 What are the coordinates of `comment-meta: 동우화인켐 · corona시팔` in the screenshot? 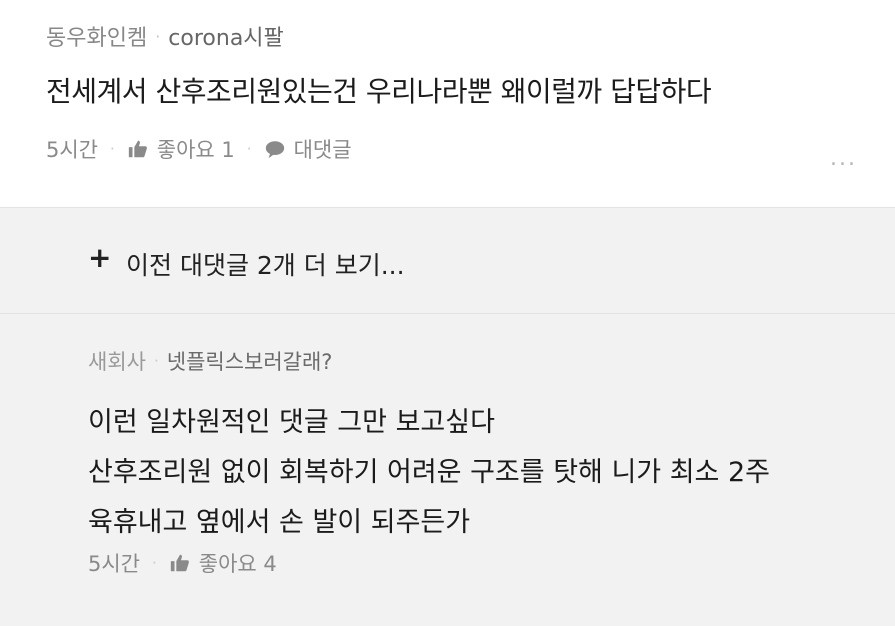 It's located at (165, 36).